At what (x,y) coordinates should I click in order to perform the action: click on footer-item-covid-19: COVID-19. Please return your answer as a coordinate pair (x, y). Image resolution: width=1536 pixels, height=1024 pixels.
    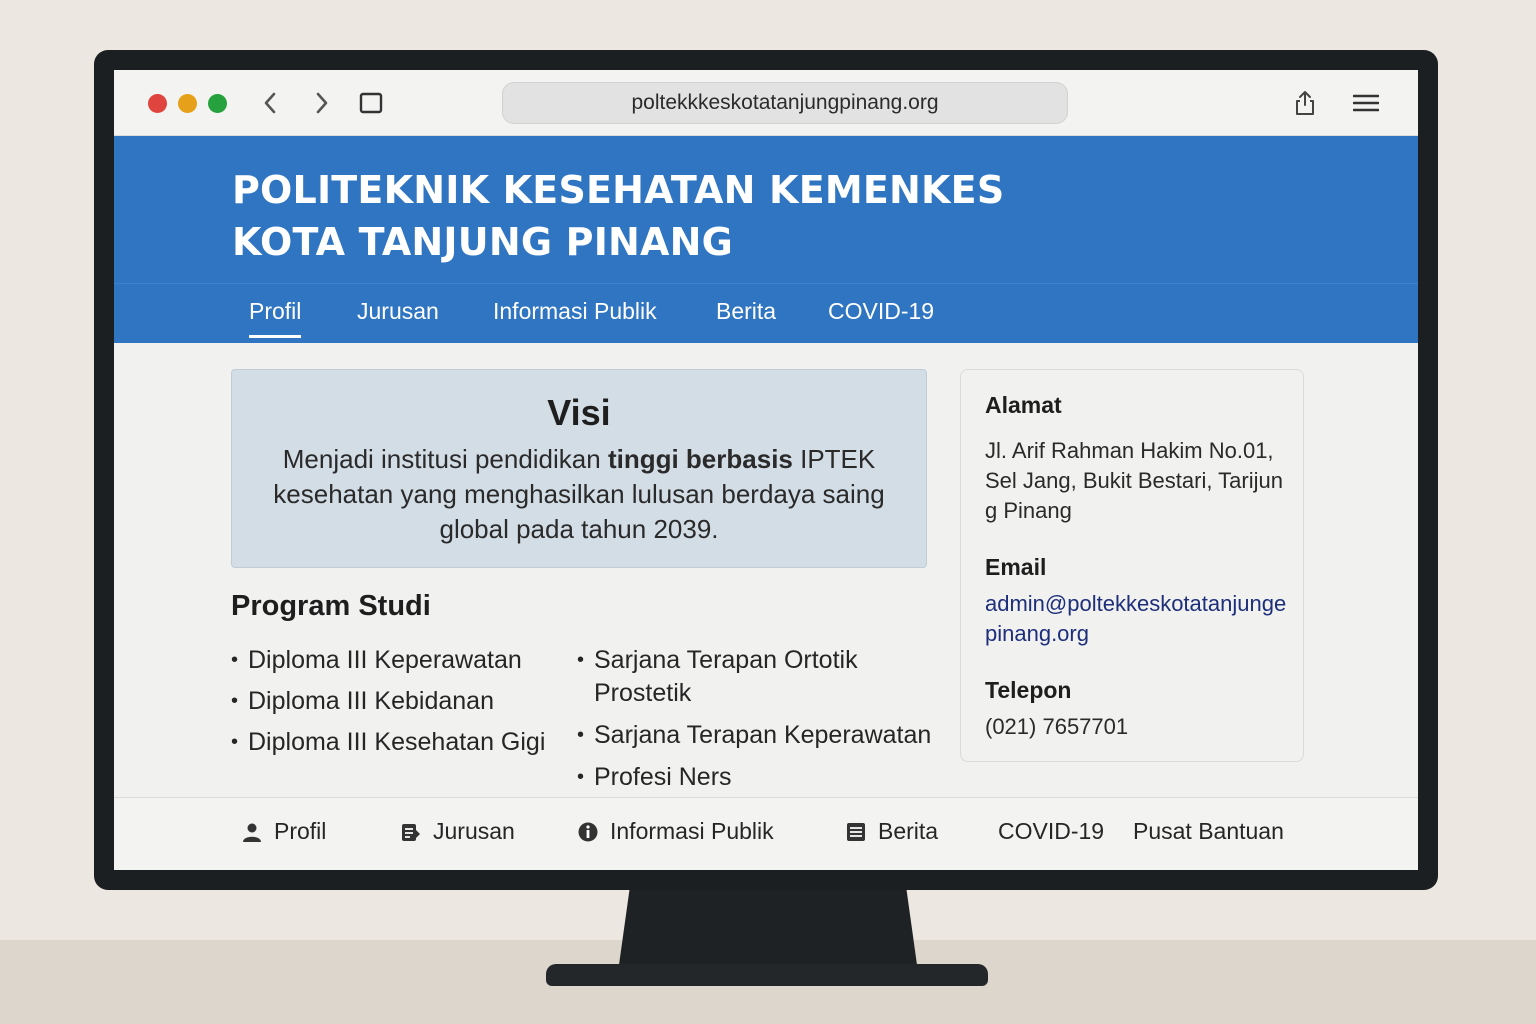
    Looking at the image, I should click on (1051, 831).